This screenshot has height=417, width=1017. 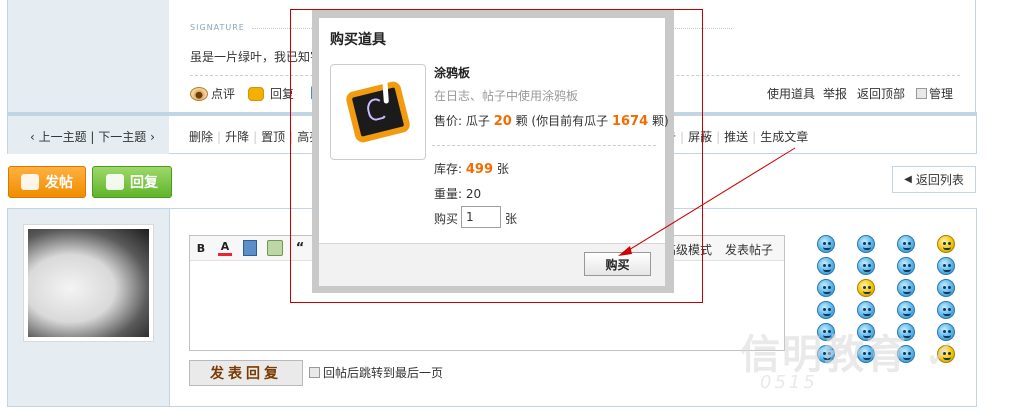 What do you see at coordinates (201, 248) in the screenshot?
I see `bold-icon: B` at bounding box center [201, 248].